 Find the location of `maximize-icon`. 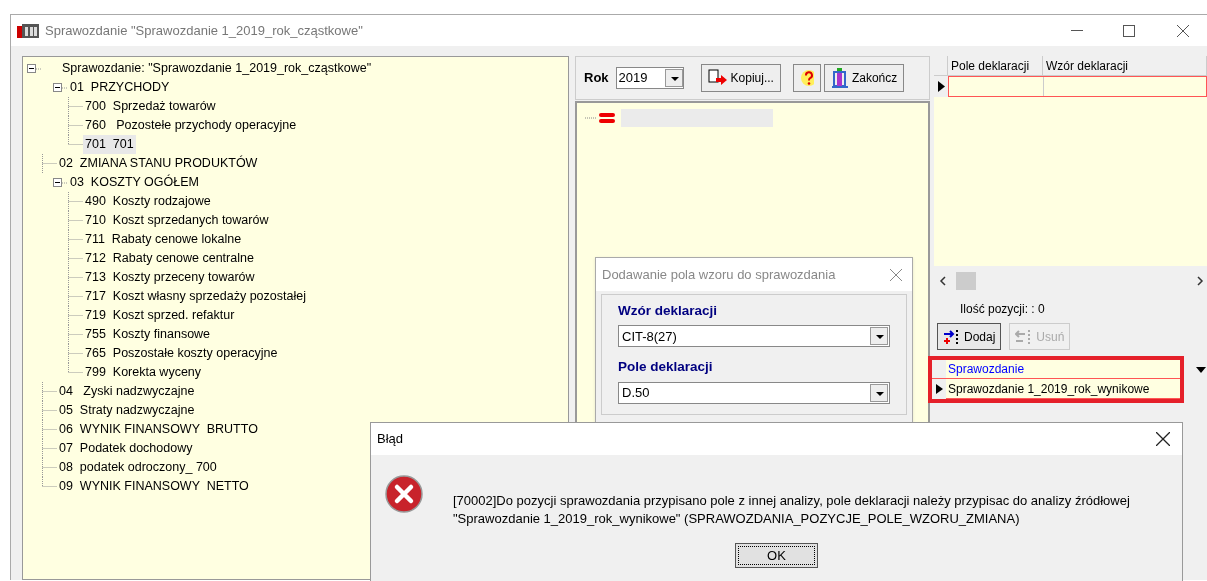

maximize-icon is located at coordinates (1129, 30).